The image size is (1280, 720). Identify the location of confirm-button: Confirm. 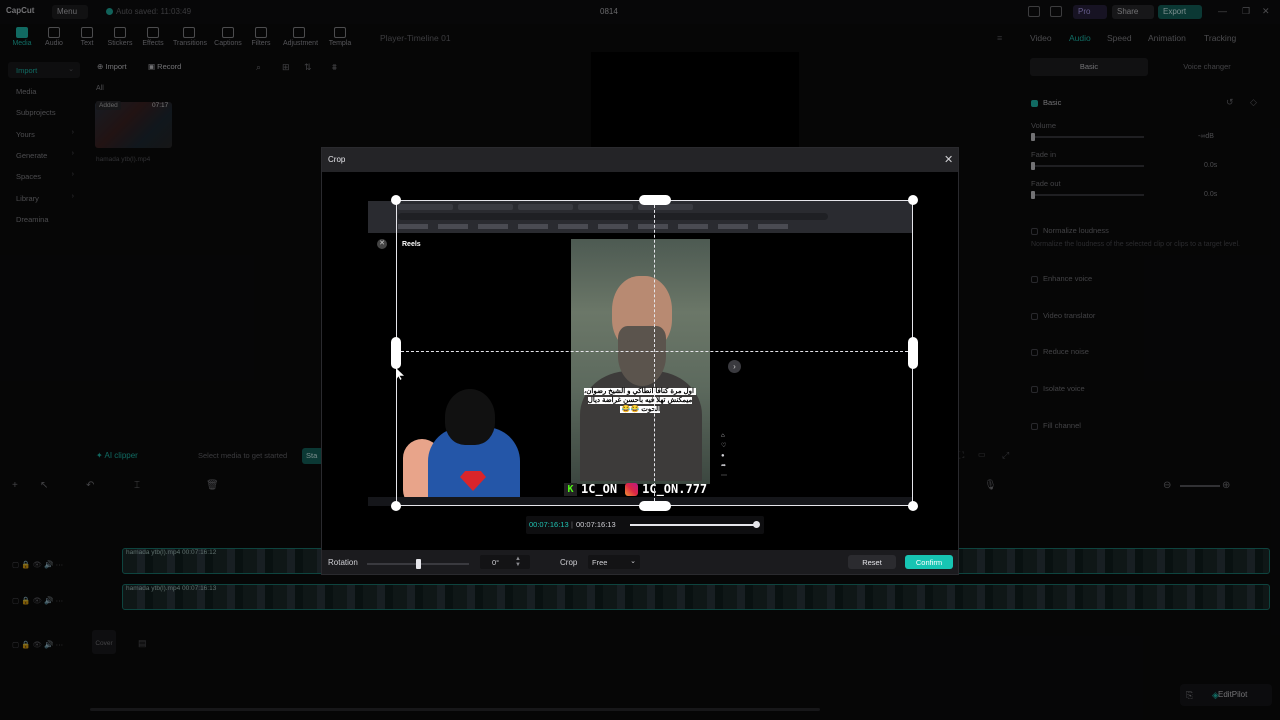
(929, 562).